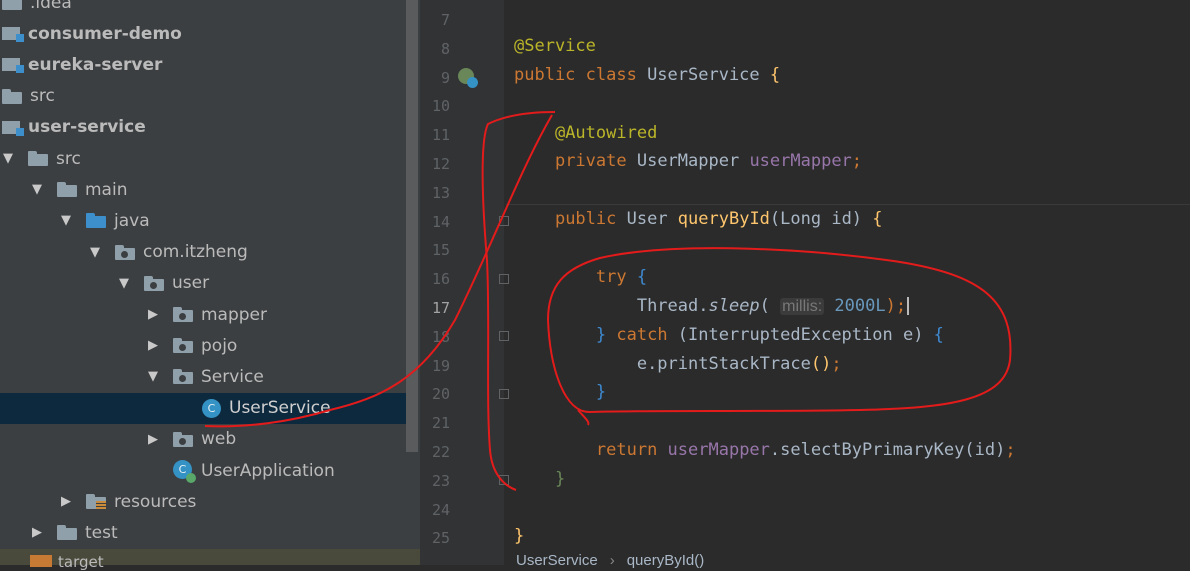 The height and width of the screenshot is (571, 1190). What do you see at coordinates (440, 509) in the screenshot?
I see `line-number: 24` at bounding box center [440, 509].